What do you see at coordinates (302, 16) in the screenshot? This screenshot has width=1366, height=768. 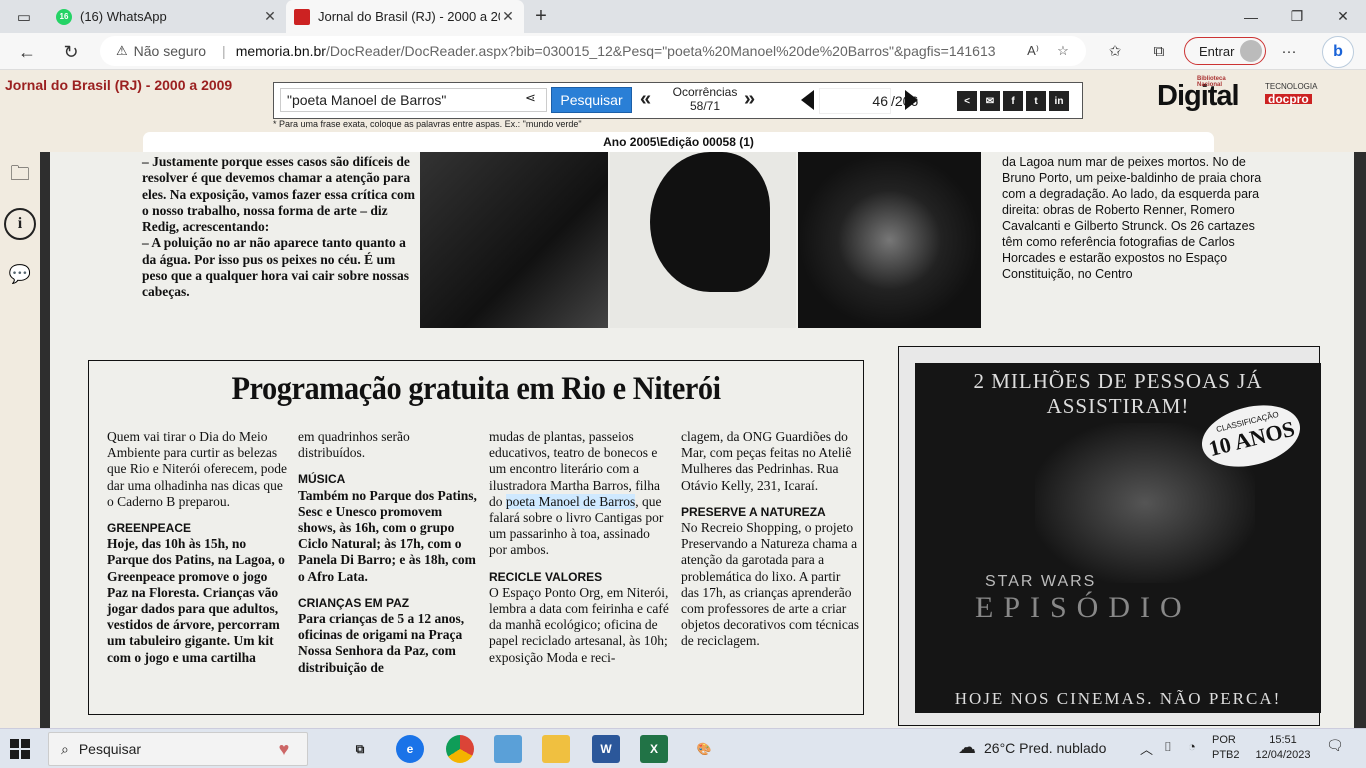 I see `site-favicon-icon` at bounding box center [302, 16].